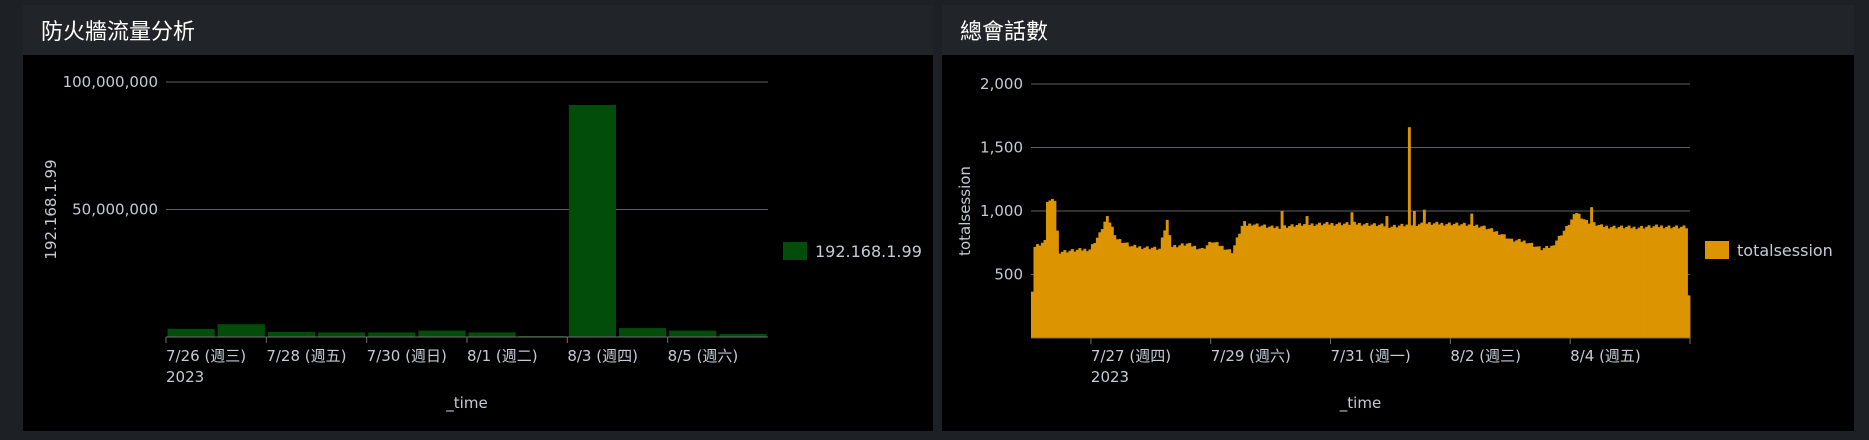 The image size is (1869, 440). What do you see at coordinates (115, 210) in the screenshot?
I see `y-tick-label: 50,000,000` at bounding box center [115, 210].